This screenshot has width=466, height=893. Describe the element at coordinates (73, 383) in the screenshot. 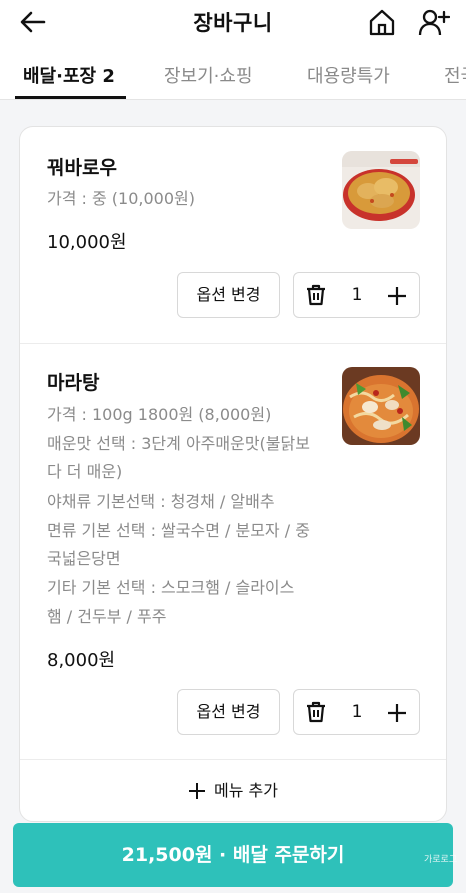

I see `item-name: 마라탕` at that location.